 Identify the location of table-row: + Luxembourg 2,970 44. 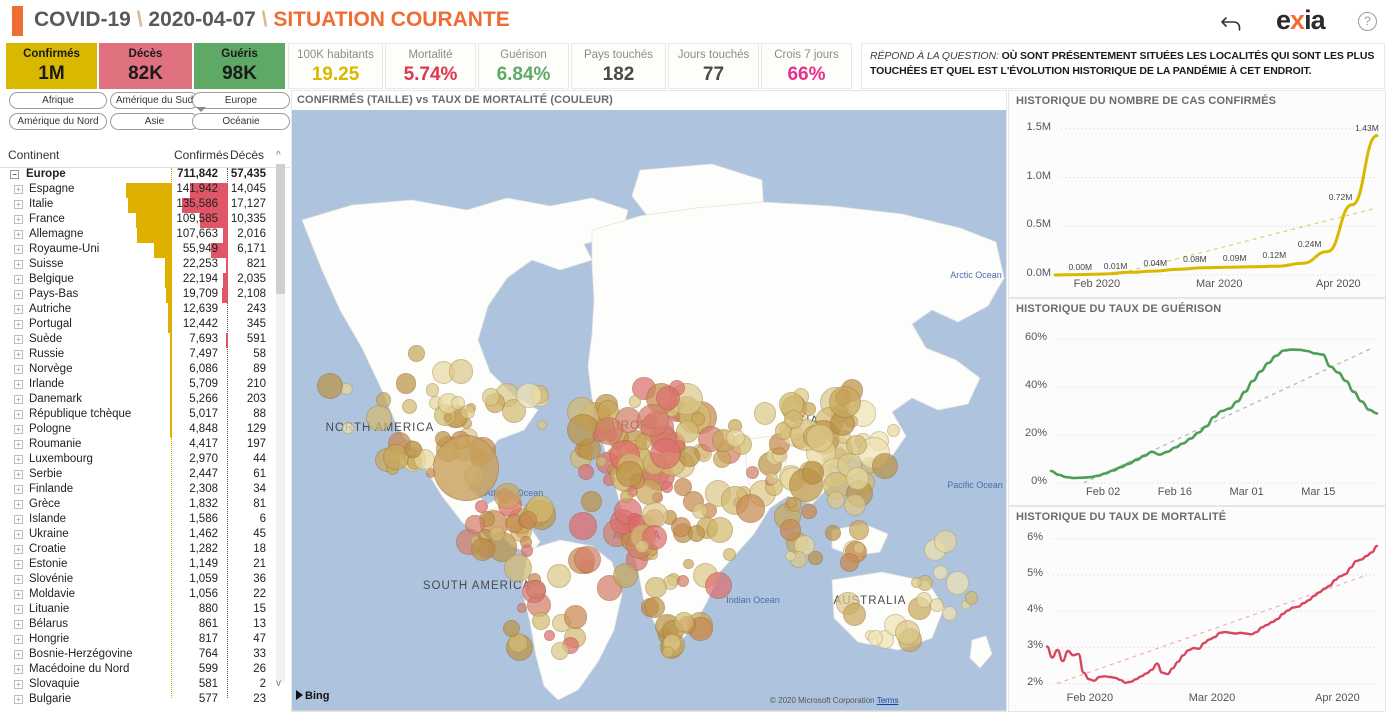
(136, 460).